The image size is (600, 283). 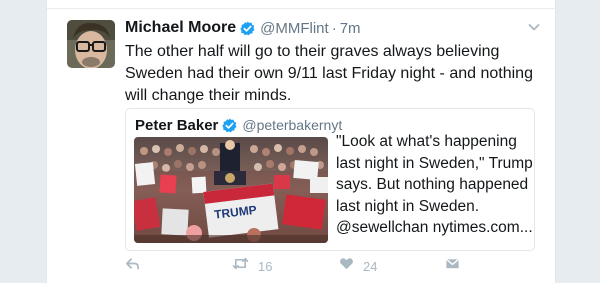 I want to click on author-name: Michael Moore, so click(x=180, y=28).